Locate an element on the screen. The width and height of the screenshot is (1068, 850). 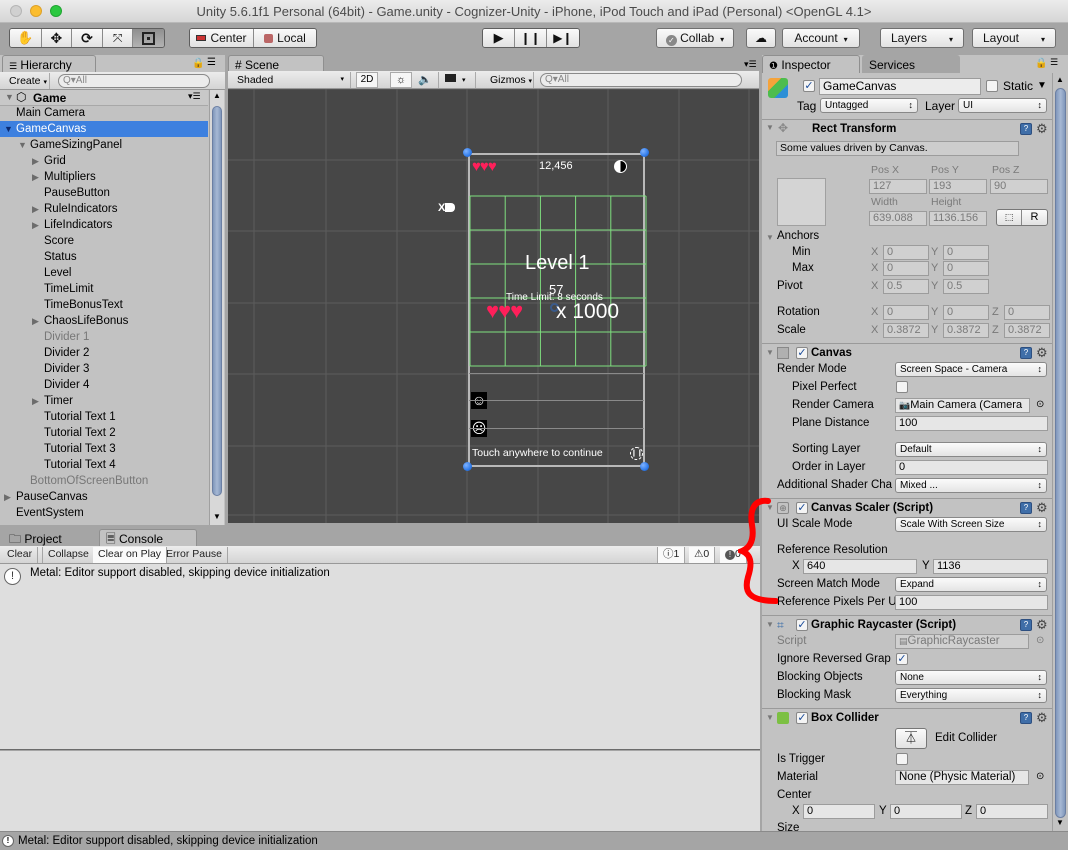
script-field: ▤GraphicRaycaster is located at coordinates (962, 641).